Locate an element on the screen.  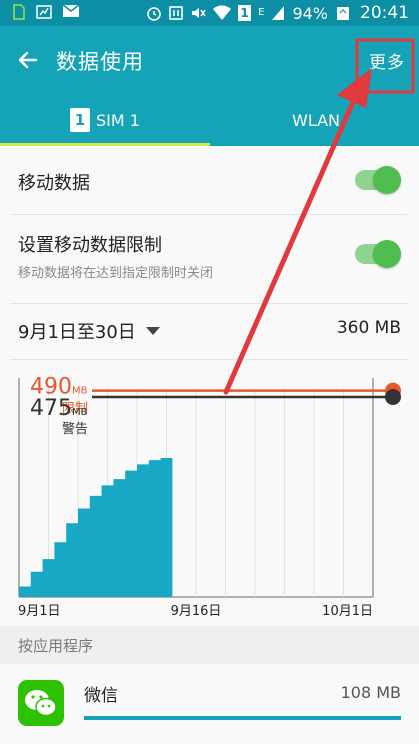
x-tick-label: 9月1日 is located at coordinates (39, 611).